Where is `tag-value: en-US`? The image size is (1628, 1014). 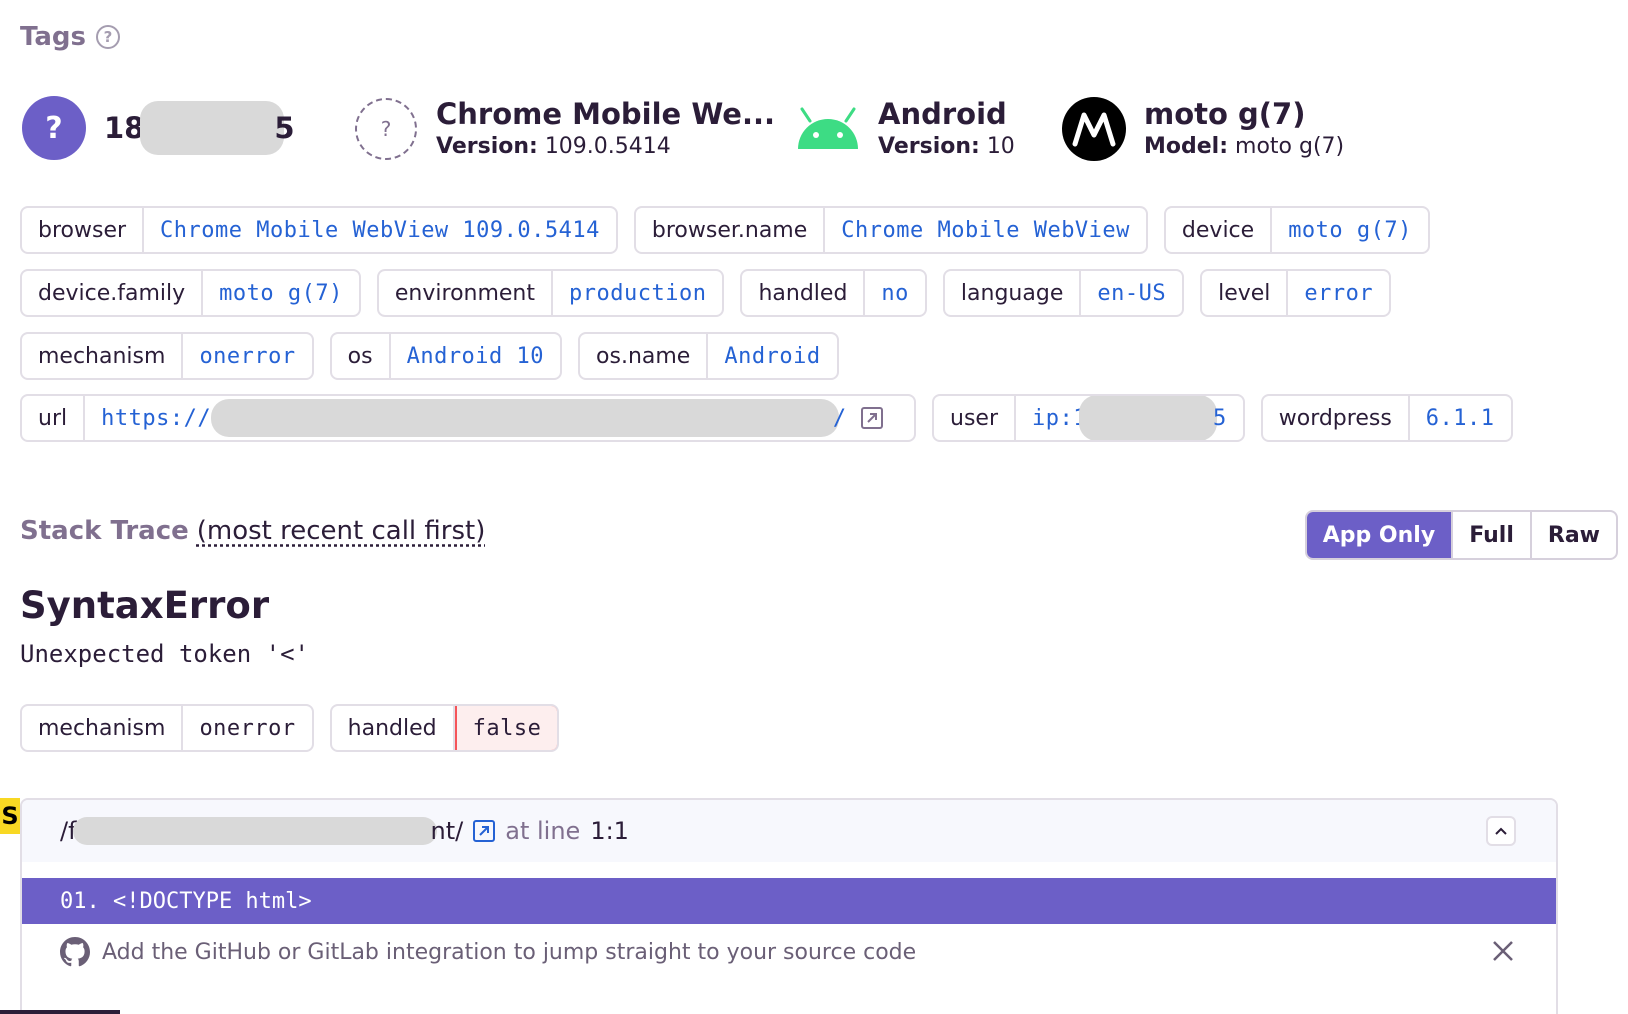
tag-value: en-US is located at coordinates (1131, 293).